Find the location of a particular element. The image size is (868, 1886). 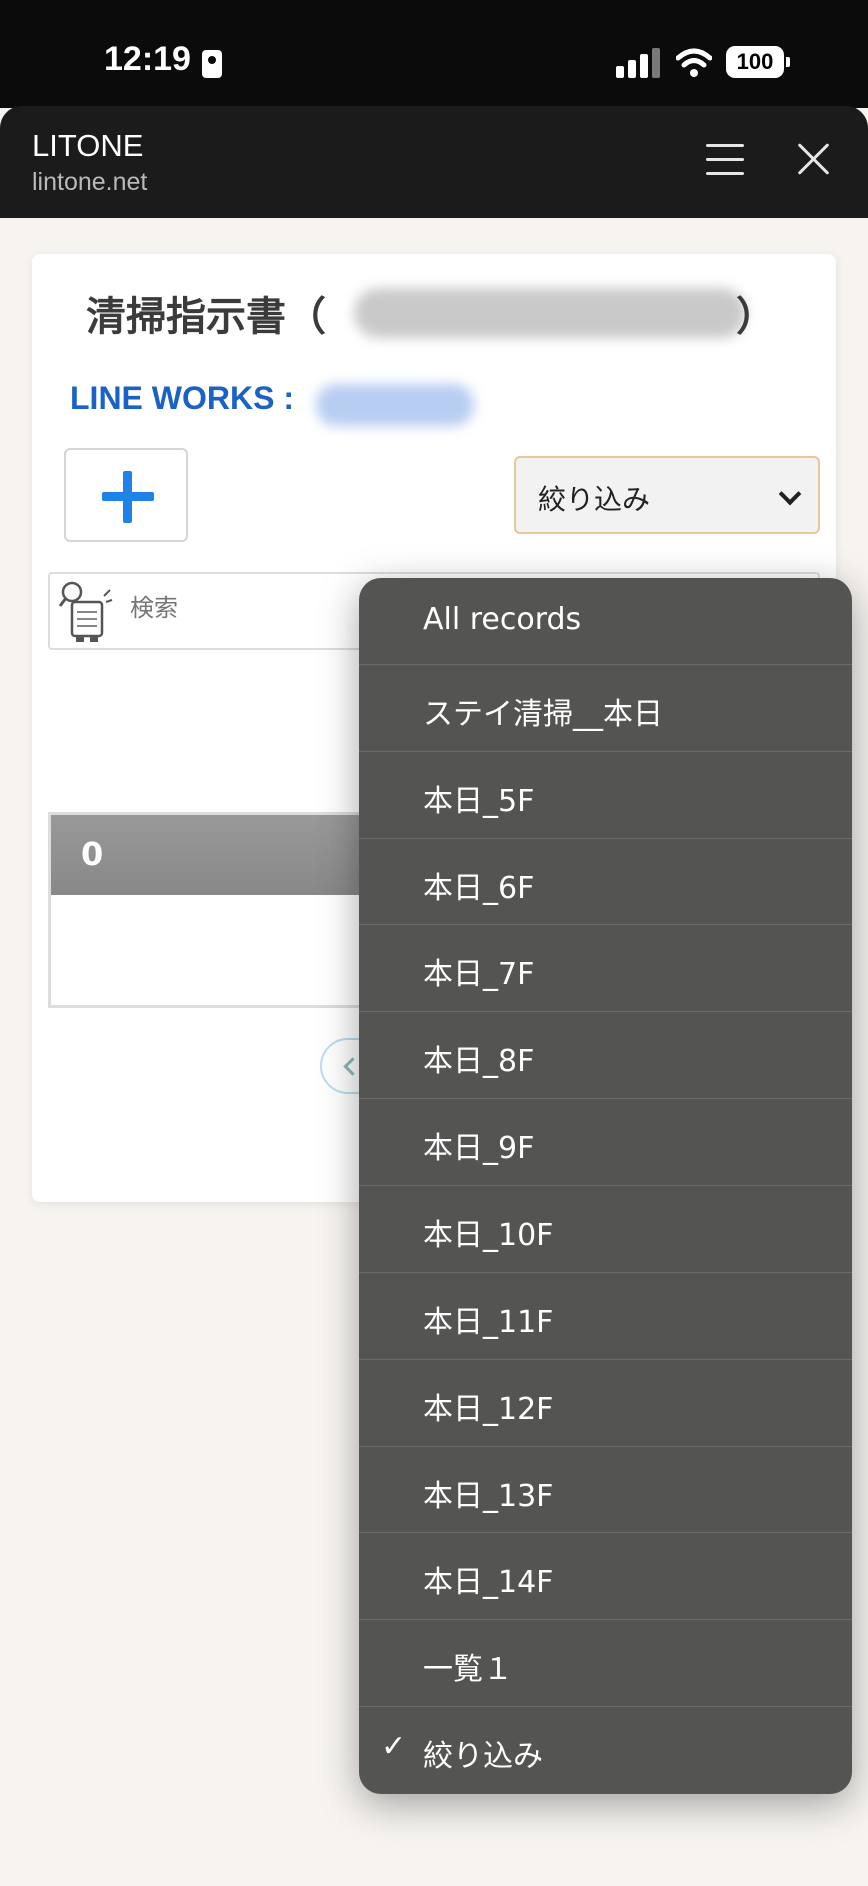

dropdown-item-label: 一覧１ is located at coordinates (468, 1670).